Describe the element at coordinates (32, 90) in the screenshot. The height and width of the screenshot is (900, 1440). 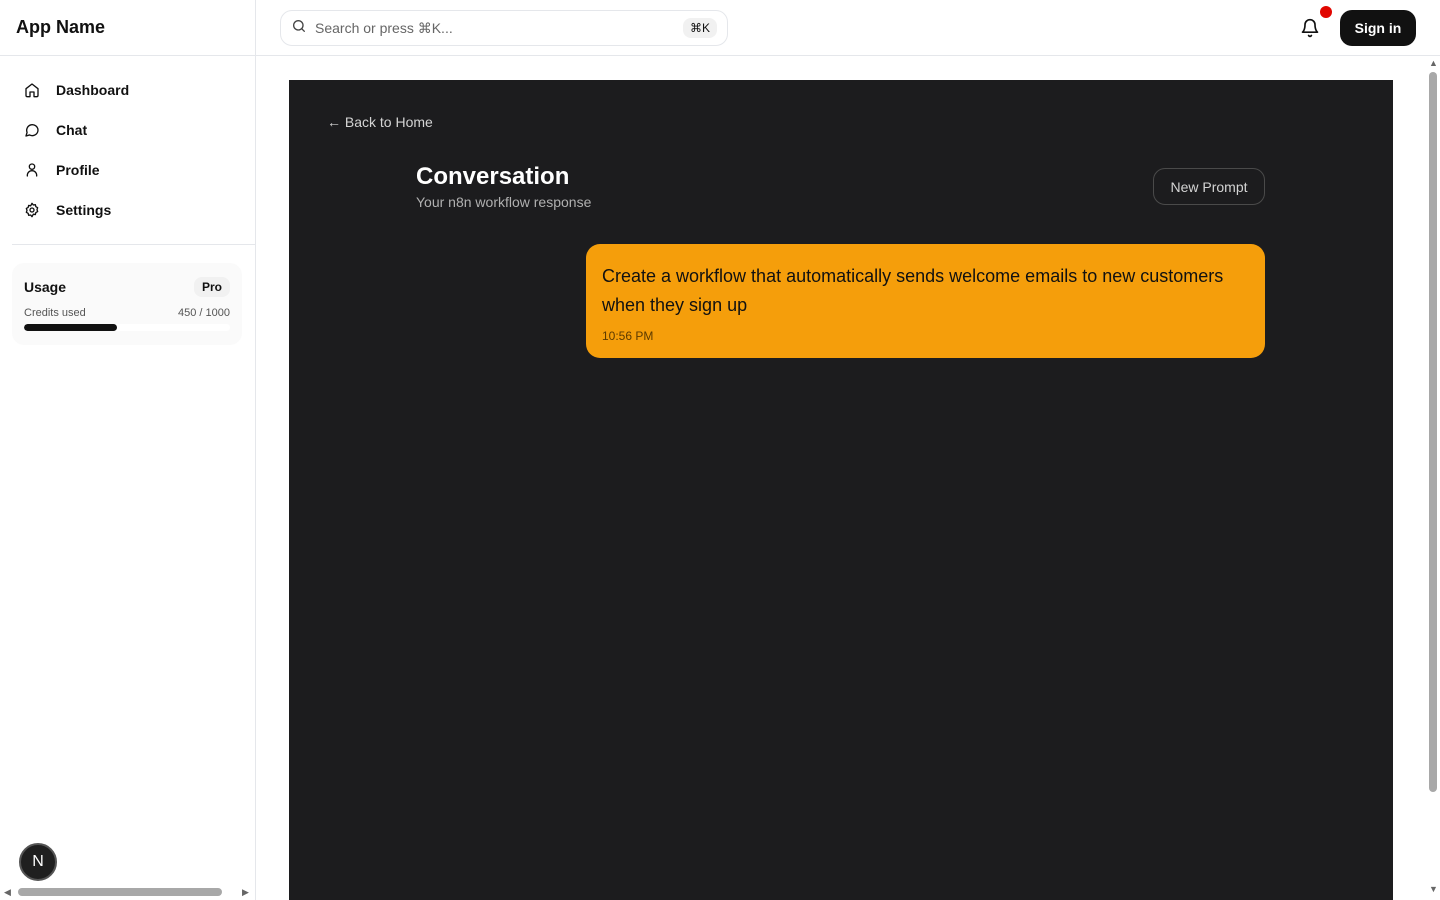
I see `home-icon` at that location.